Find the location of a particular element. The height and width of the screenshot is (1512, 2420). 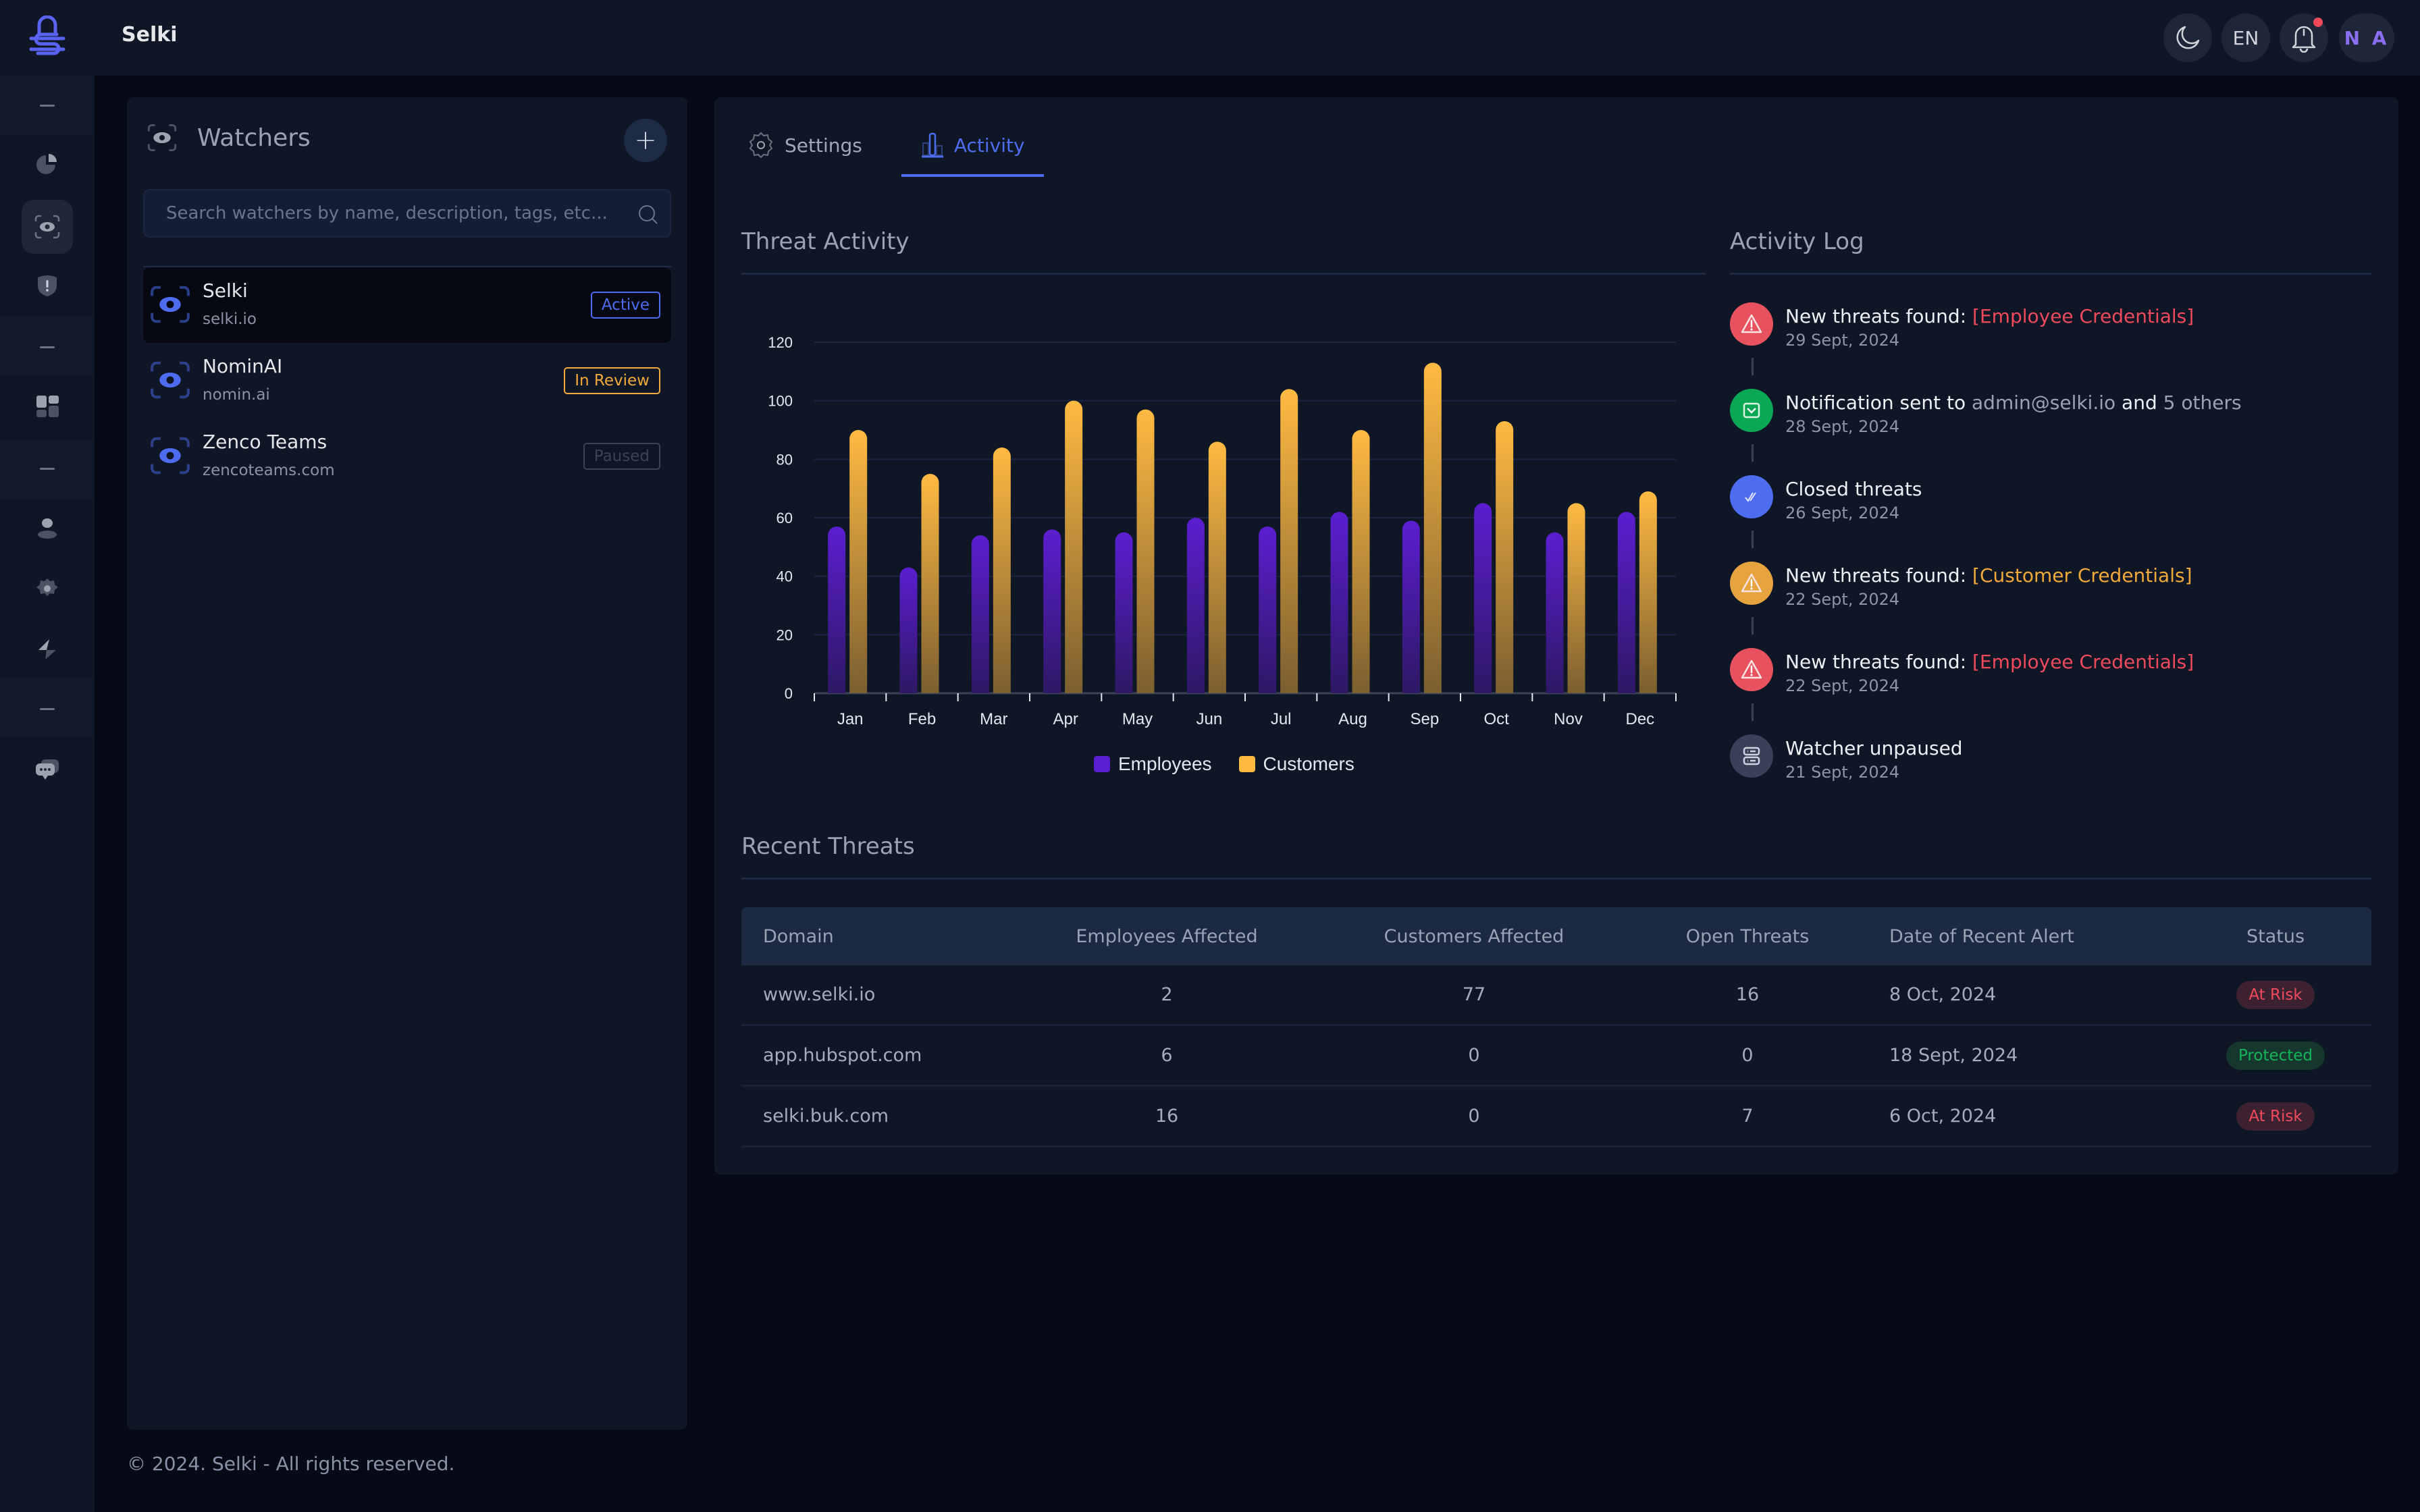

cell-date: 18 Sept, 2024 is located at coordinates (1953, 1055).